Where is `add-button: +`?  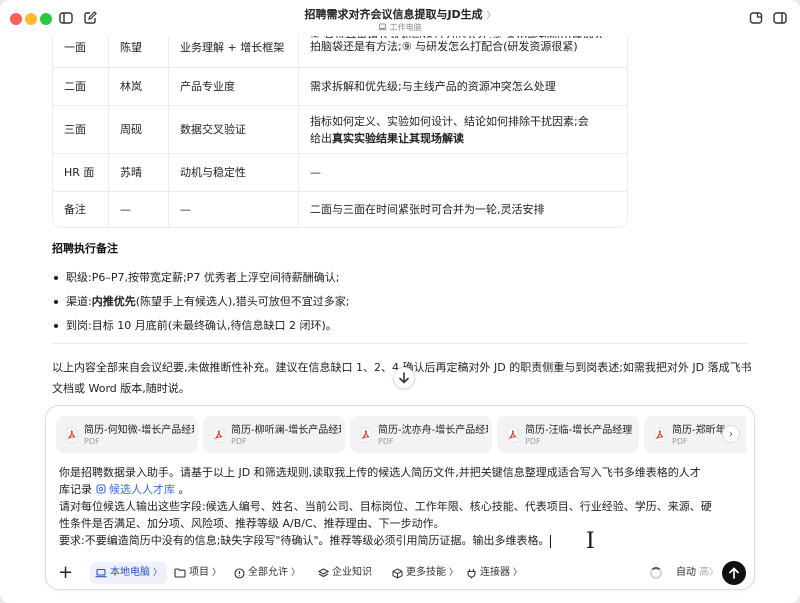
add-button: + is located at coordinates (65, 573).